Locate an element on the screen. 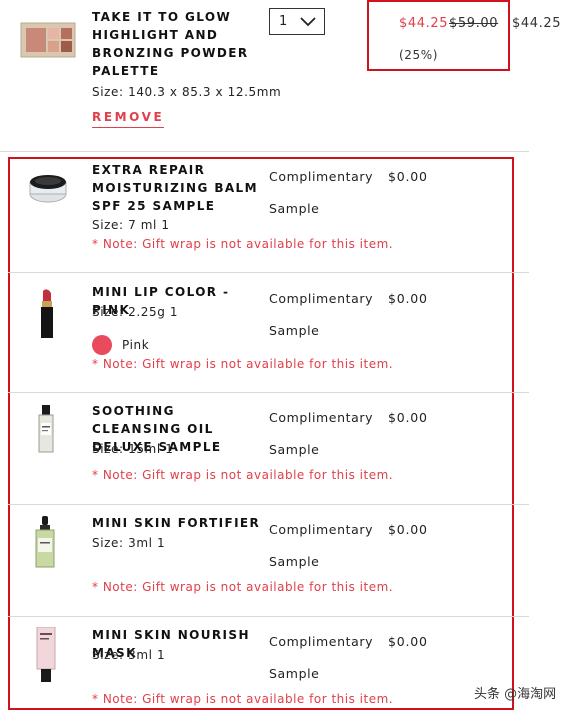 Image resolution: width=580 pixels, height=711 pixels. sample-title: MINI SKIN FORTIFIER is located at coordinates (179, 523).